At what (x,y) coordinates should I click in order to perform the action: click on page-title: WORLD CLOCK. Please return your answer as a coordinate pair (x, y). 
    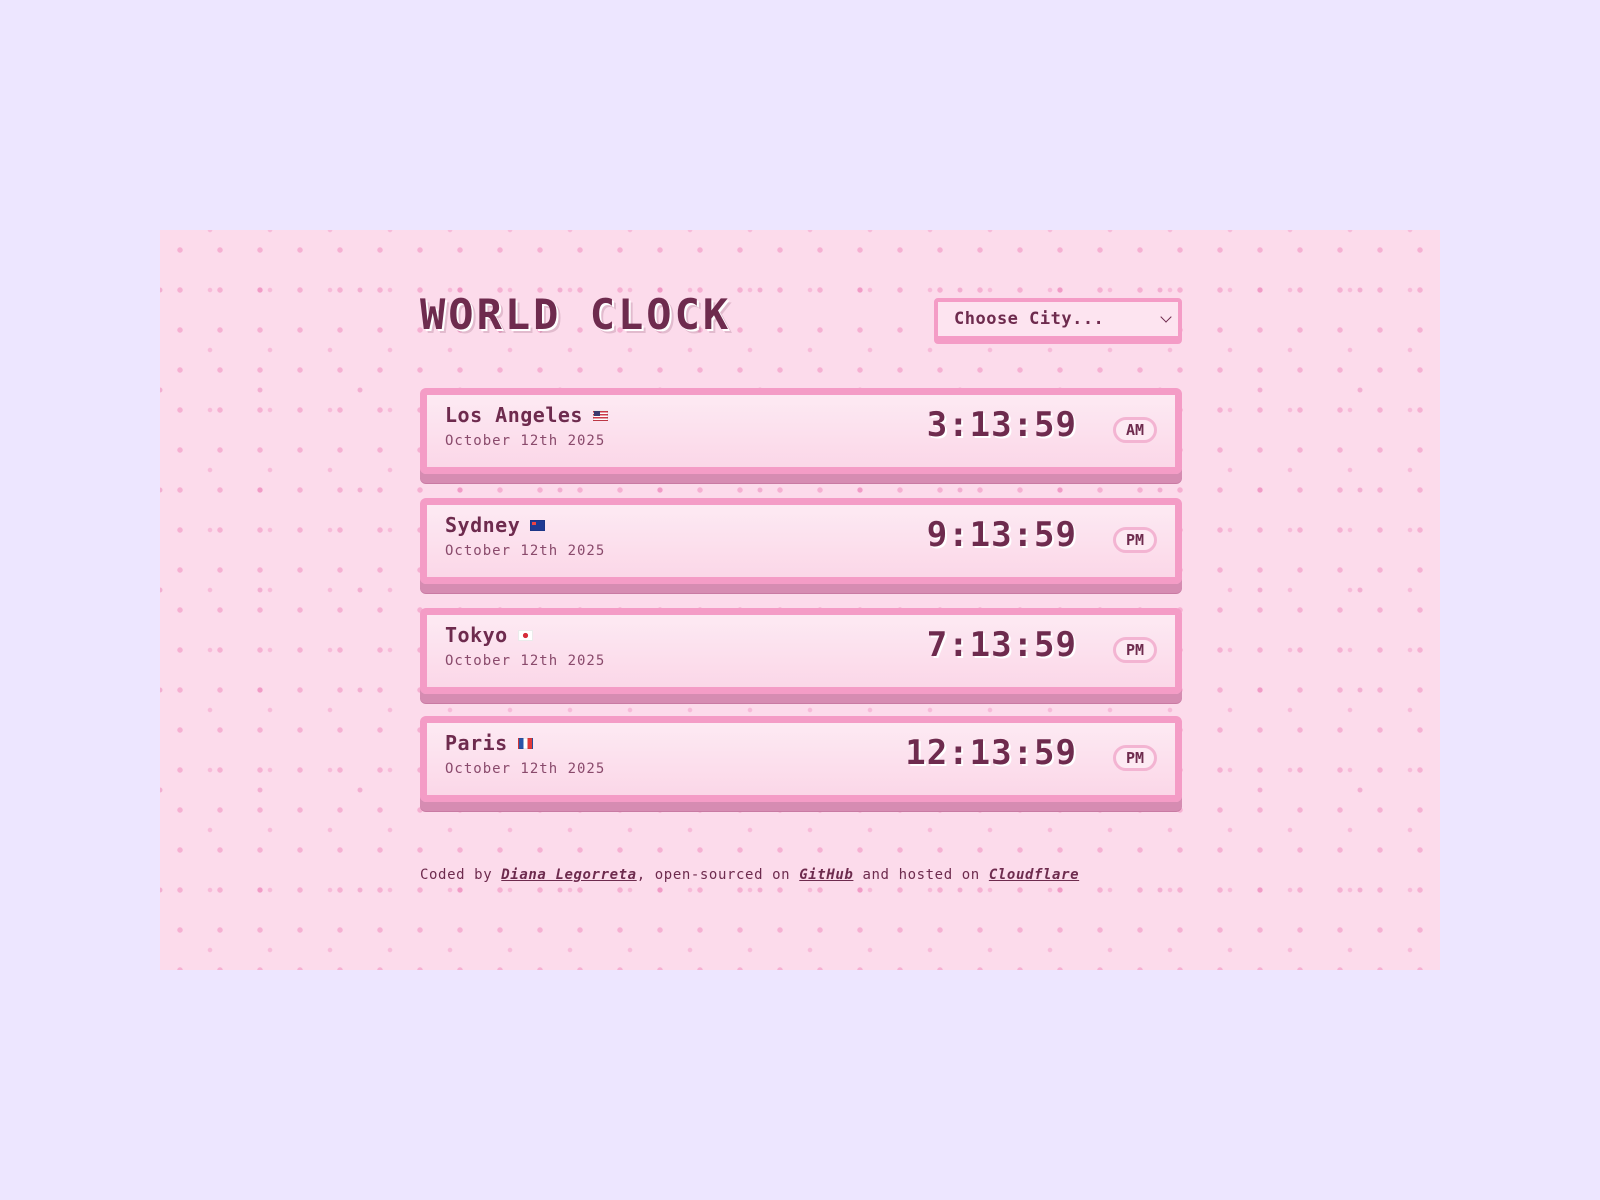
    Looking at the image, I should click on (576, 314).